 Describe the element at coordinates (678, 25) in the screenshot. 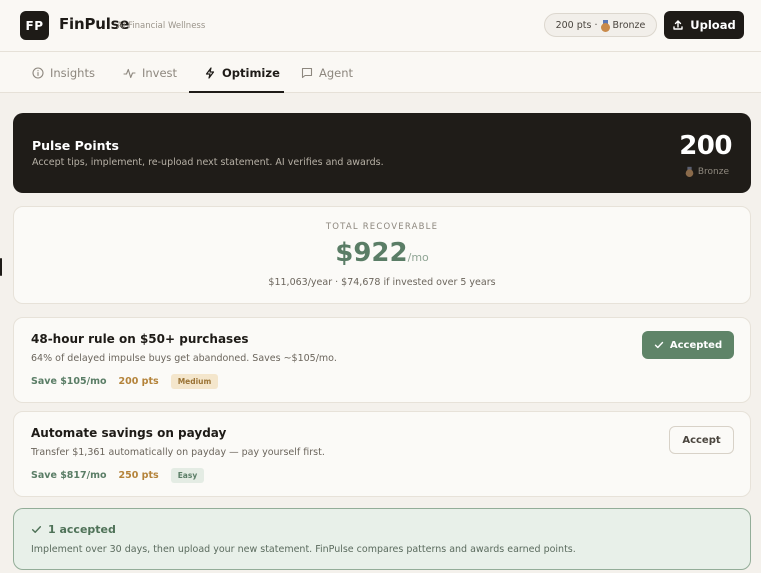

I see `upload-icon` at that location.